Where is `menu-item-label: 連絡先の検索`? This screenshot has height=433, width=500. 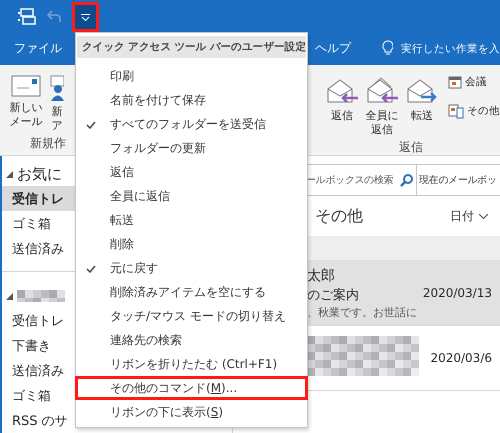
menu-item-label: 連絡先の検索 is located at coordinates (146, 340).